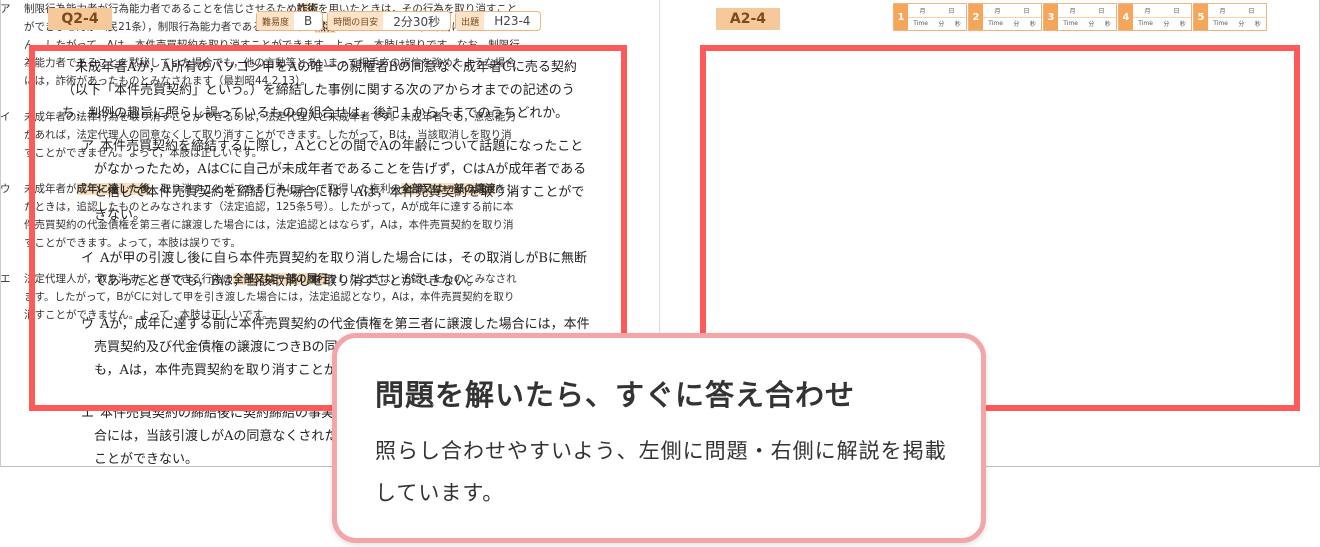 The width and height of the screenshot is (1320, 547). I want to click on difficulty-label: 難易度, so click(276, 21).